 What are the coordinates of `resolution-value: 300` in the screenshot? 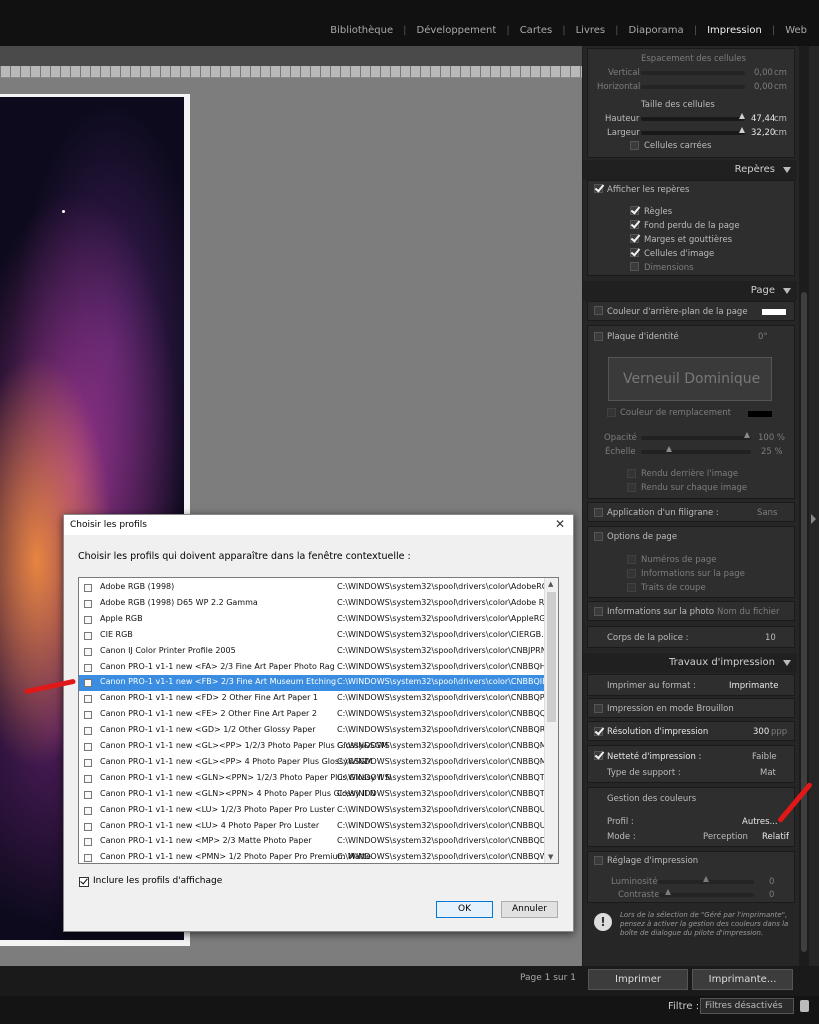 It's located at (761, 732).